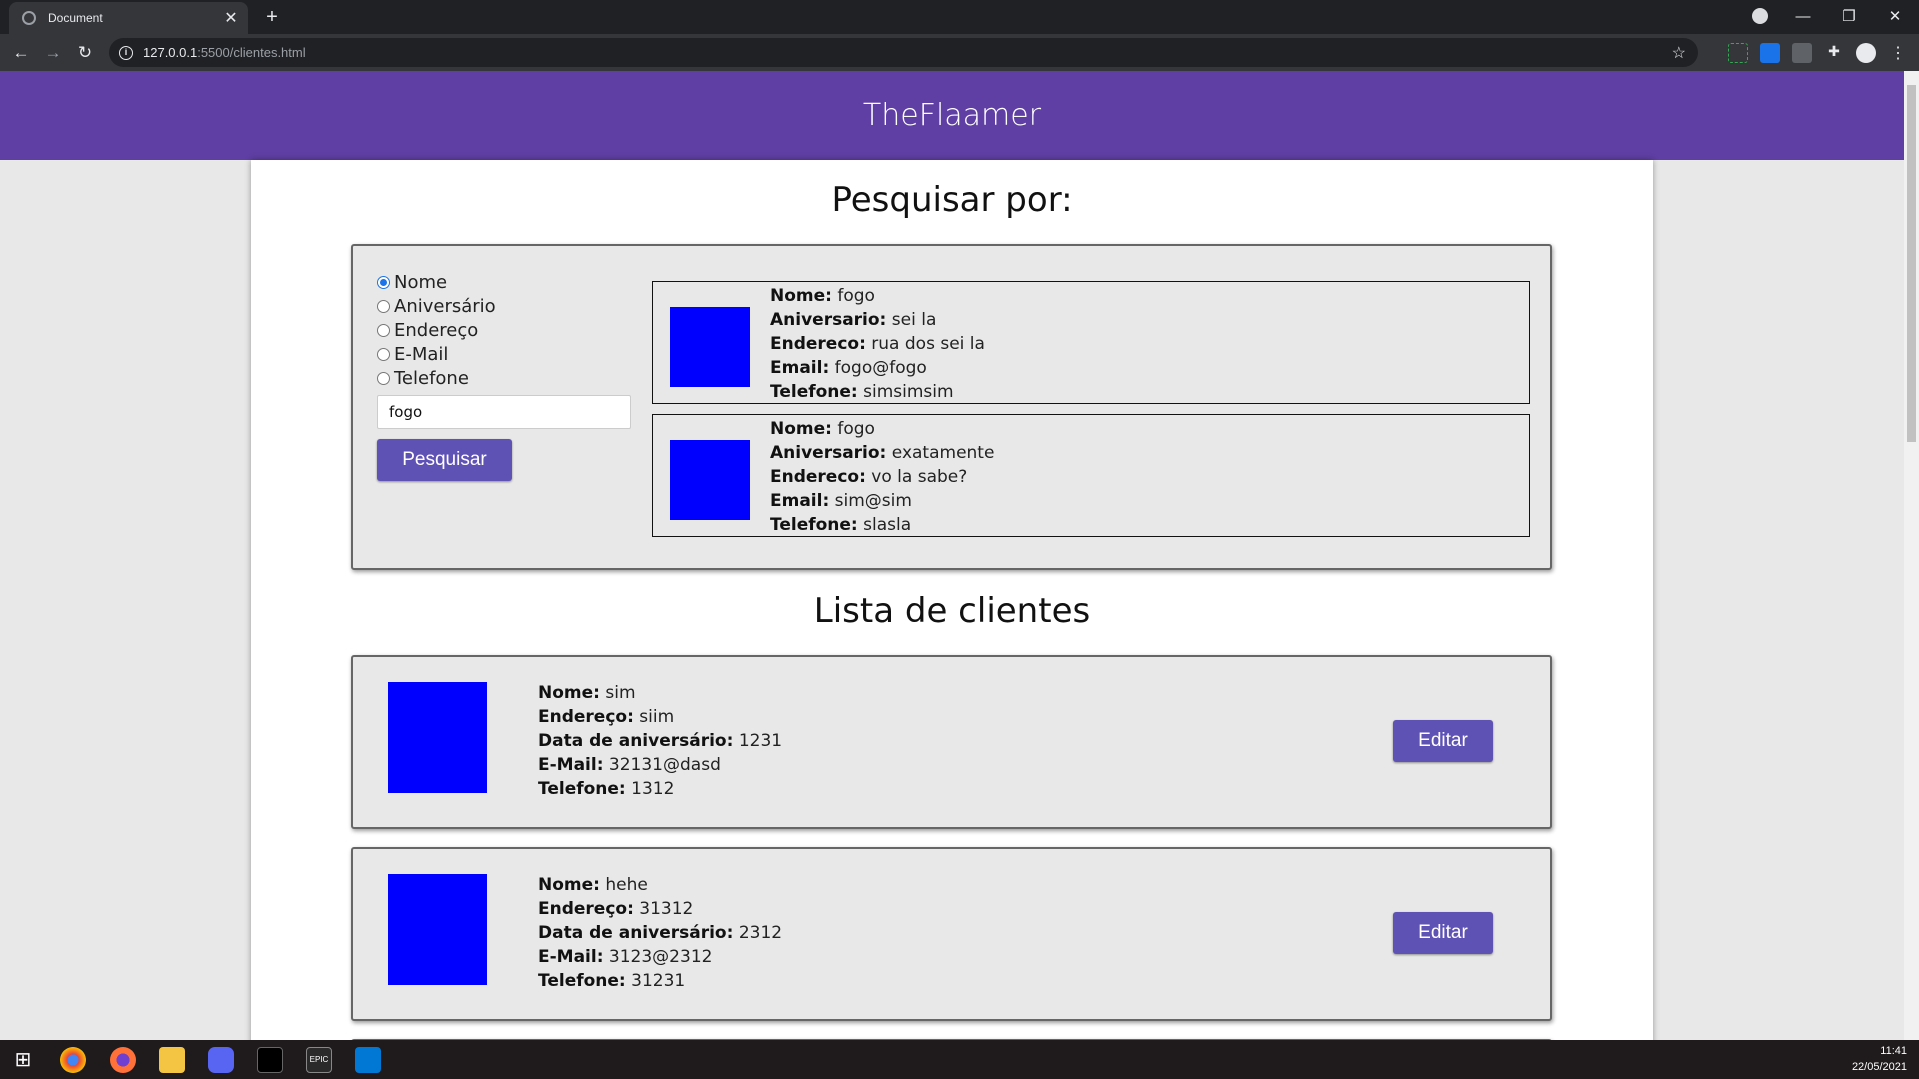  What do you see at coordinates (21, 53) in the screenshot?
I see `back-button: ←` at bounding box center [21, 53].